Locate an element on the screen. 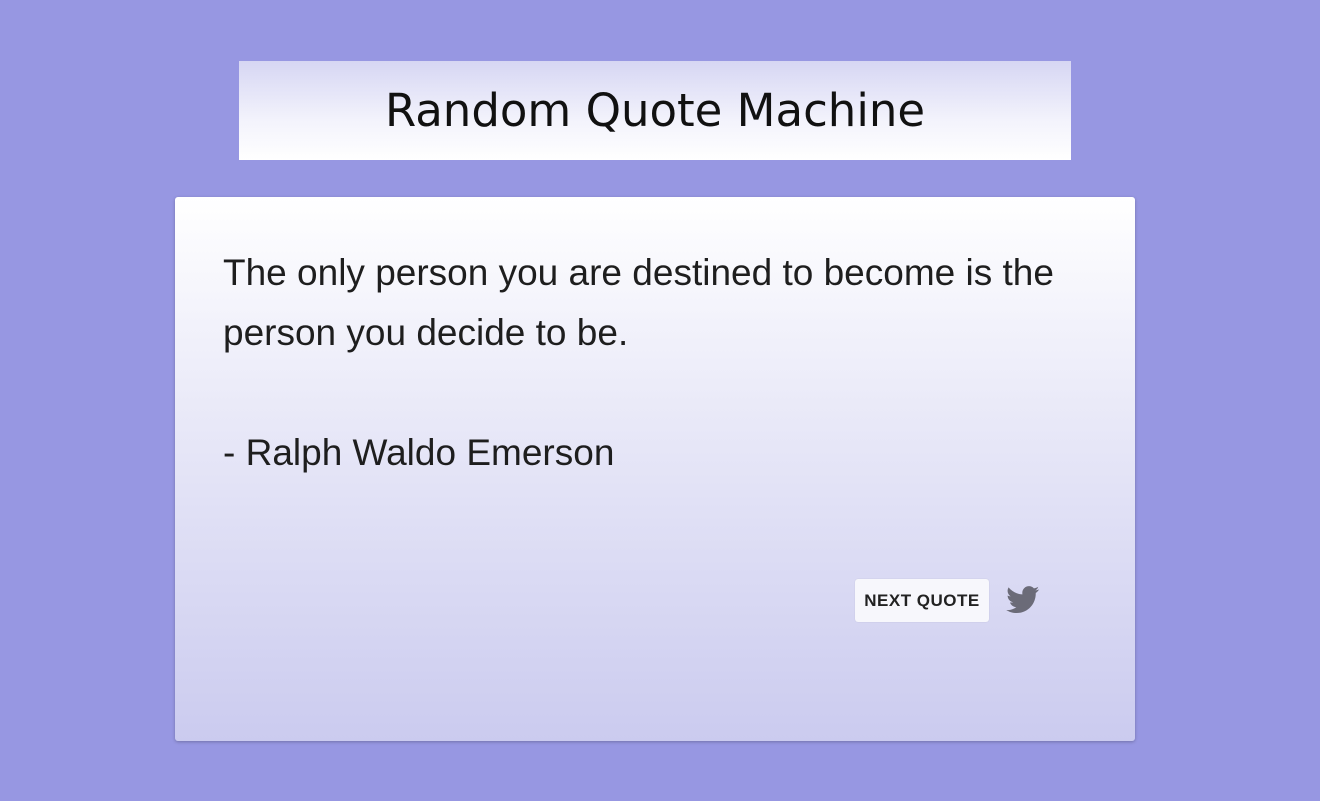 The height and width of the screenshot is (801, 1320). page-title: Random Quote Machine is located at coordinates (655, 110).